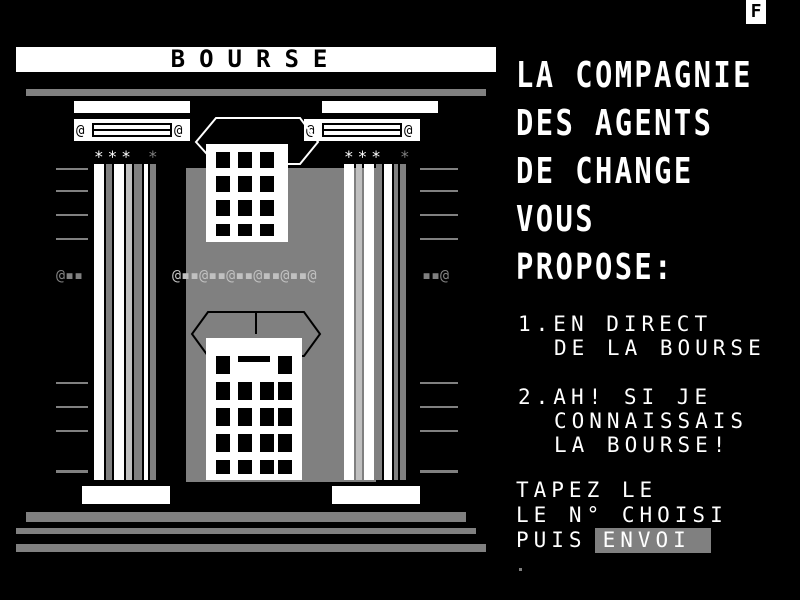 Image resolution: width=800 pixels, height=600 pixels. I want to click on prompt-line: TAPEZ LE, so click(587, 490).